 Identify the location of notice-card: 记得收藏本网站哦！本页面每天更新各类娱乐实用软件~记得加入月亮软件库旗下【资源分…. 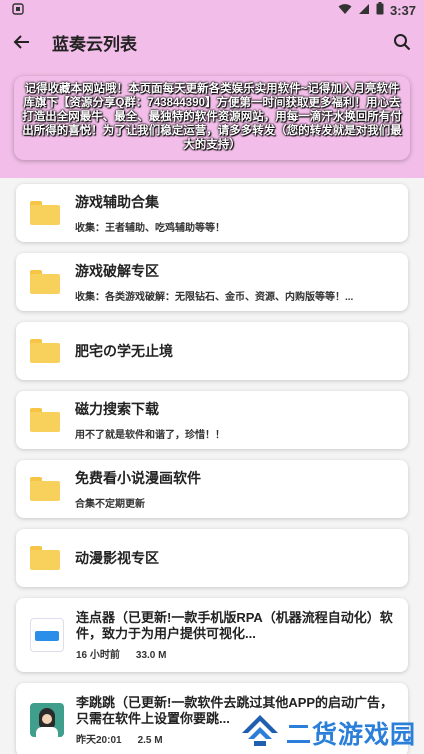
(212, 118).